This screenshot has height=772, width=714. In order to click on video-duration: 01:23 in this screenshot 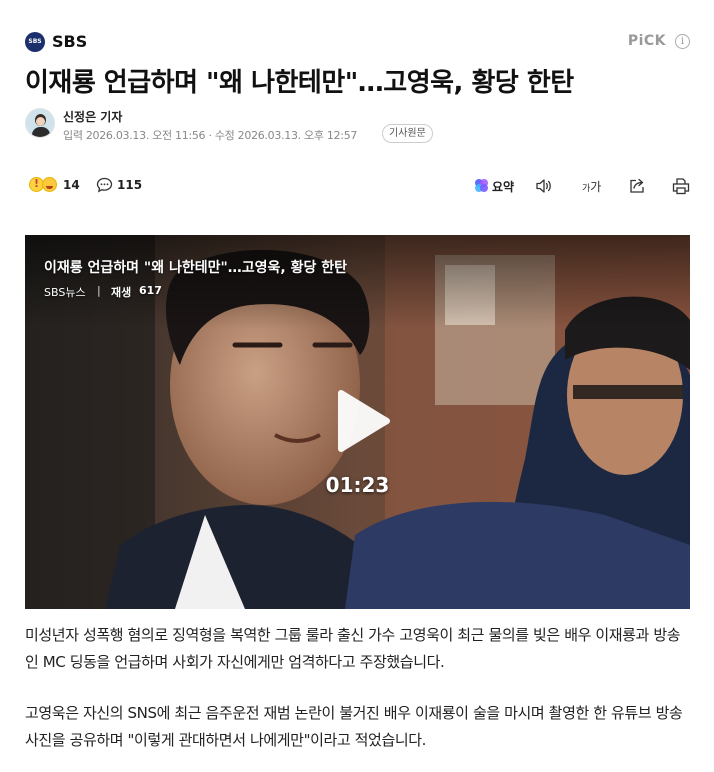, I will do `click(357, 485)`.